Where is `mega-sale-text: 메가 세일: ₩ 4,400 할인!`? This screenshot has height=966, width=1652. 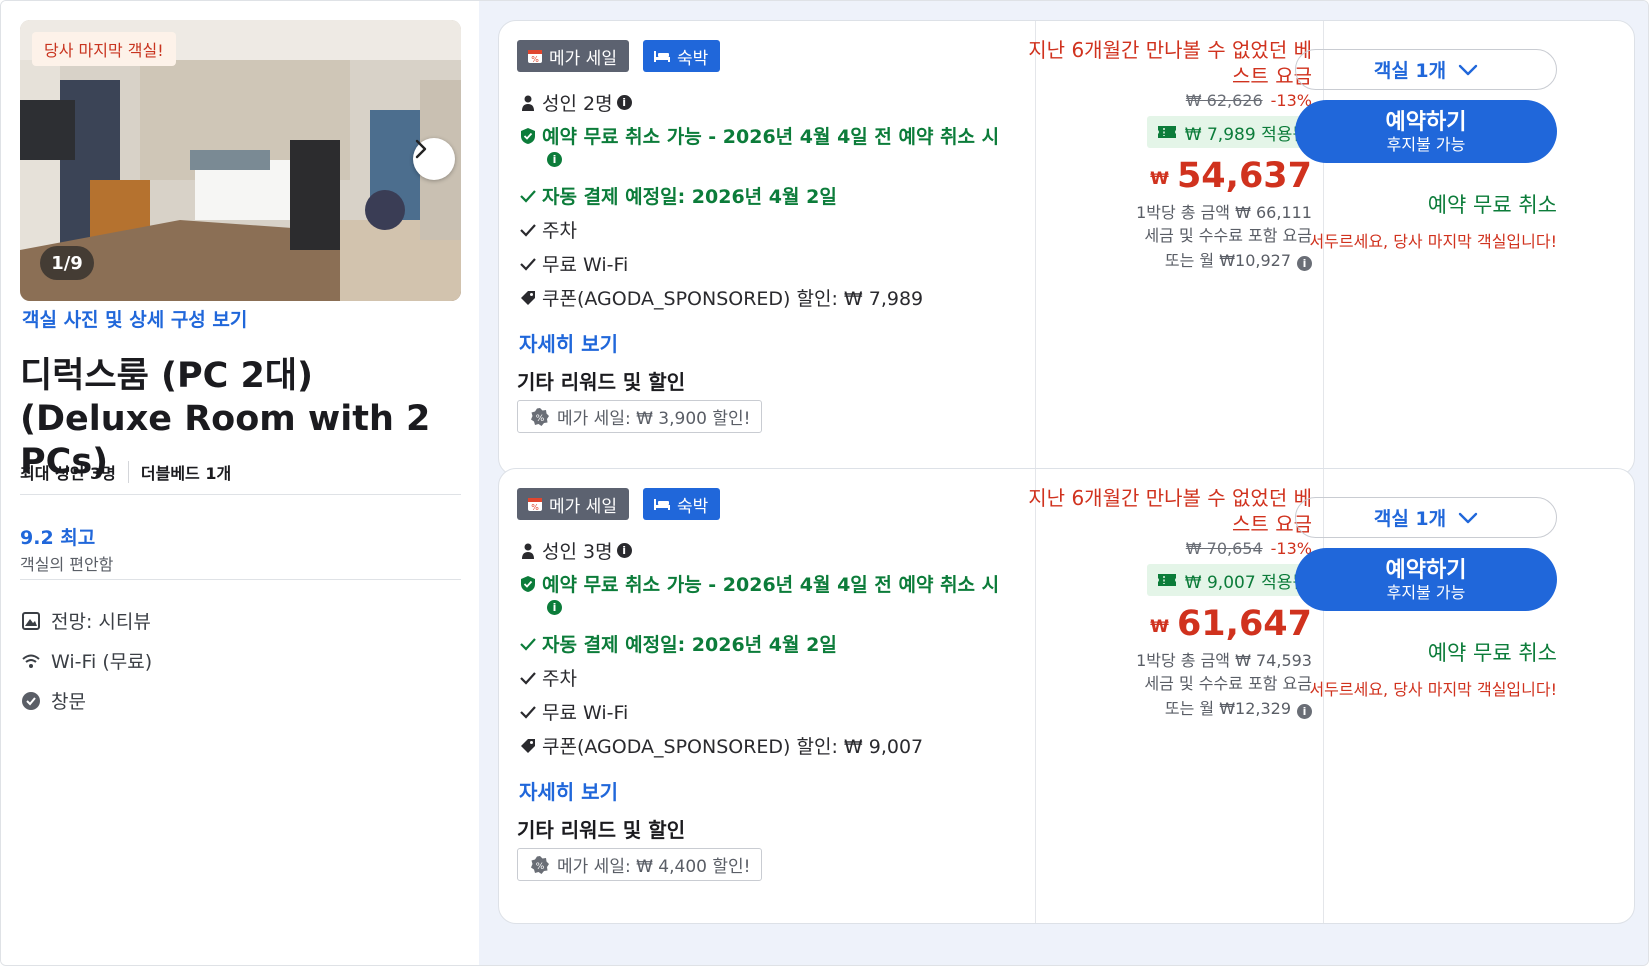
mega-sale-text: 메가 세일: ₩ 4,400 할인! is located at coordinates (654, 867).